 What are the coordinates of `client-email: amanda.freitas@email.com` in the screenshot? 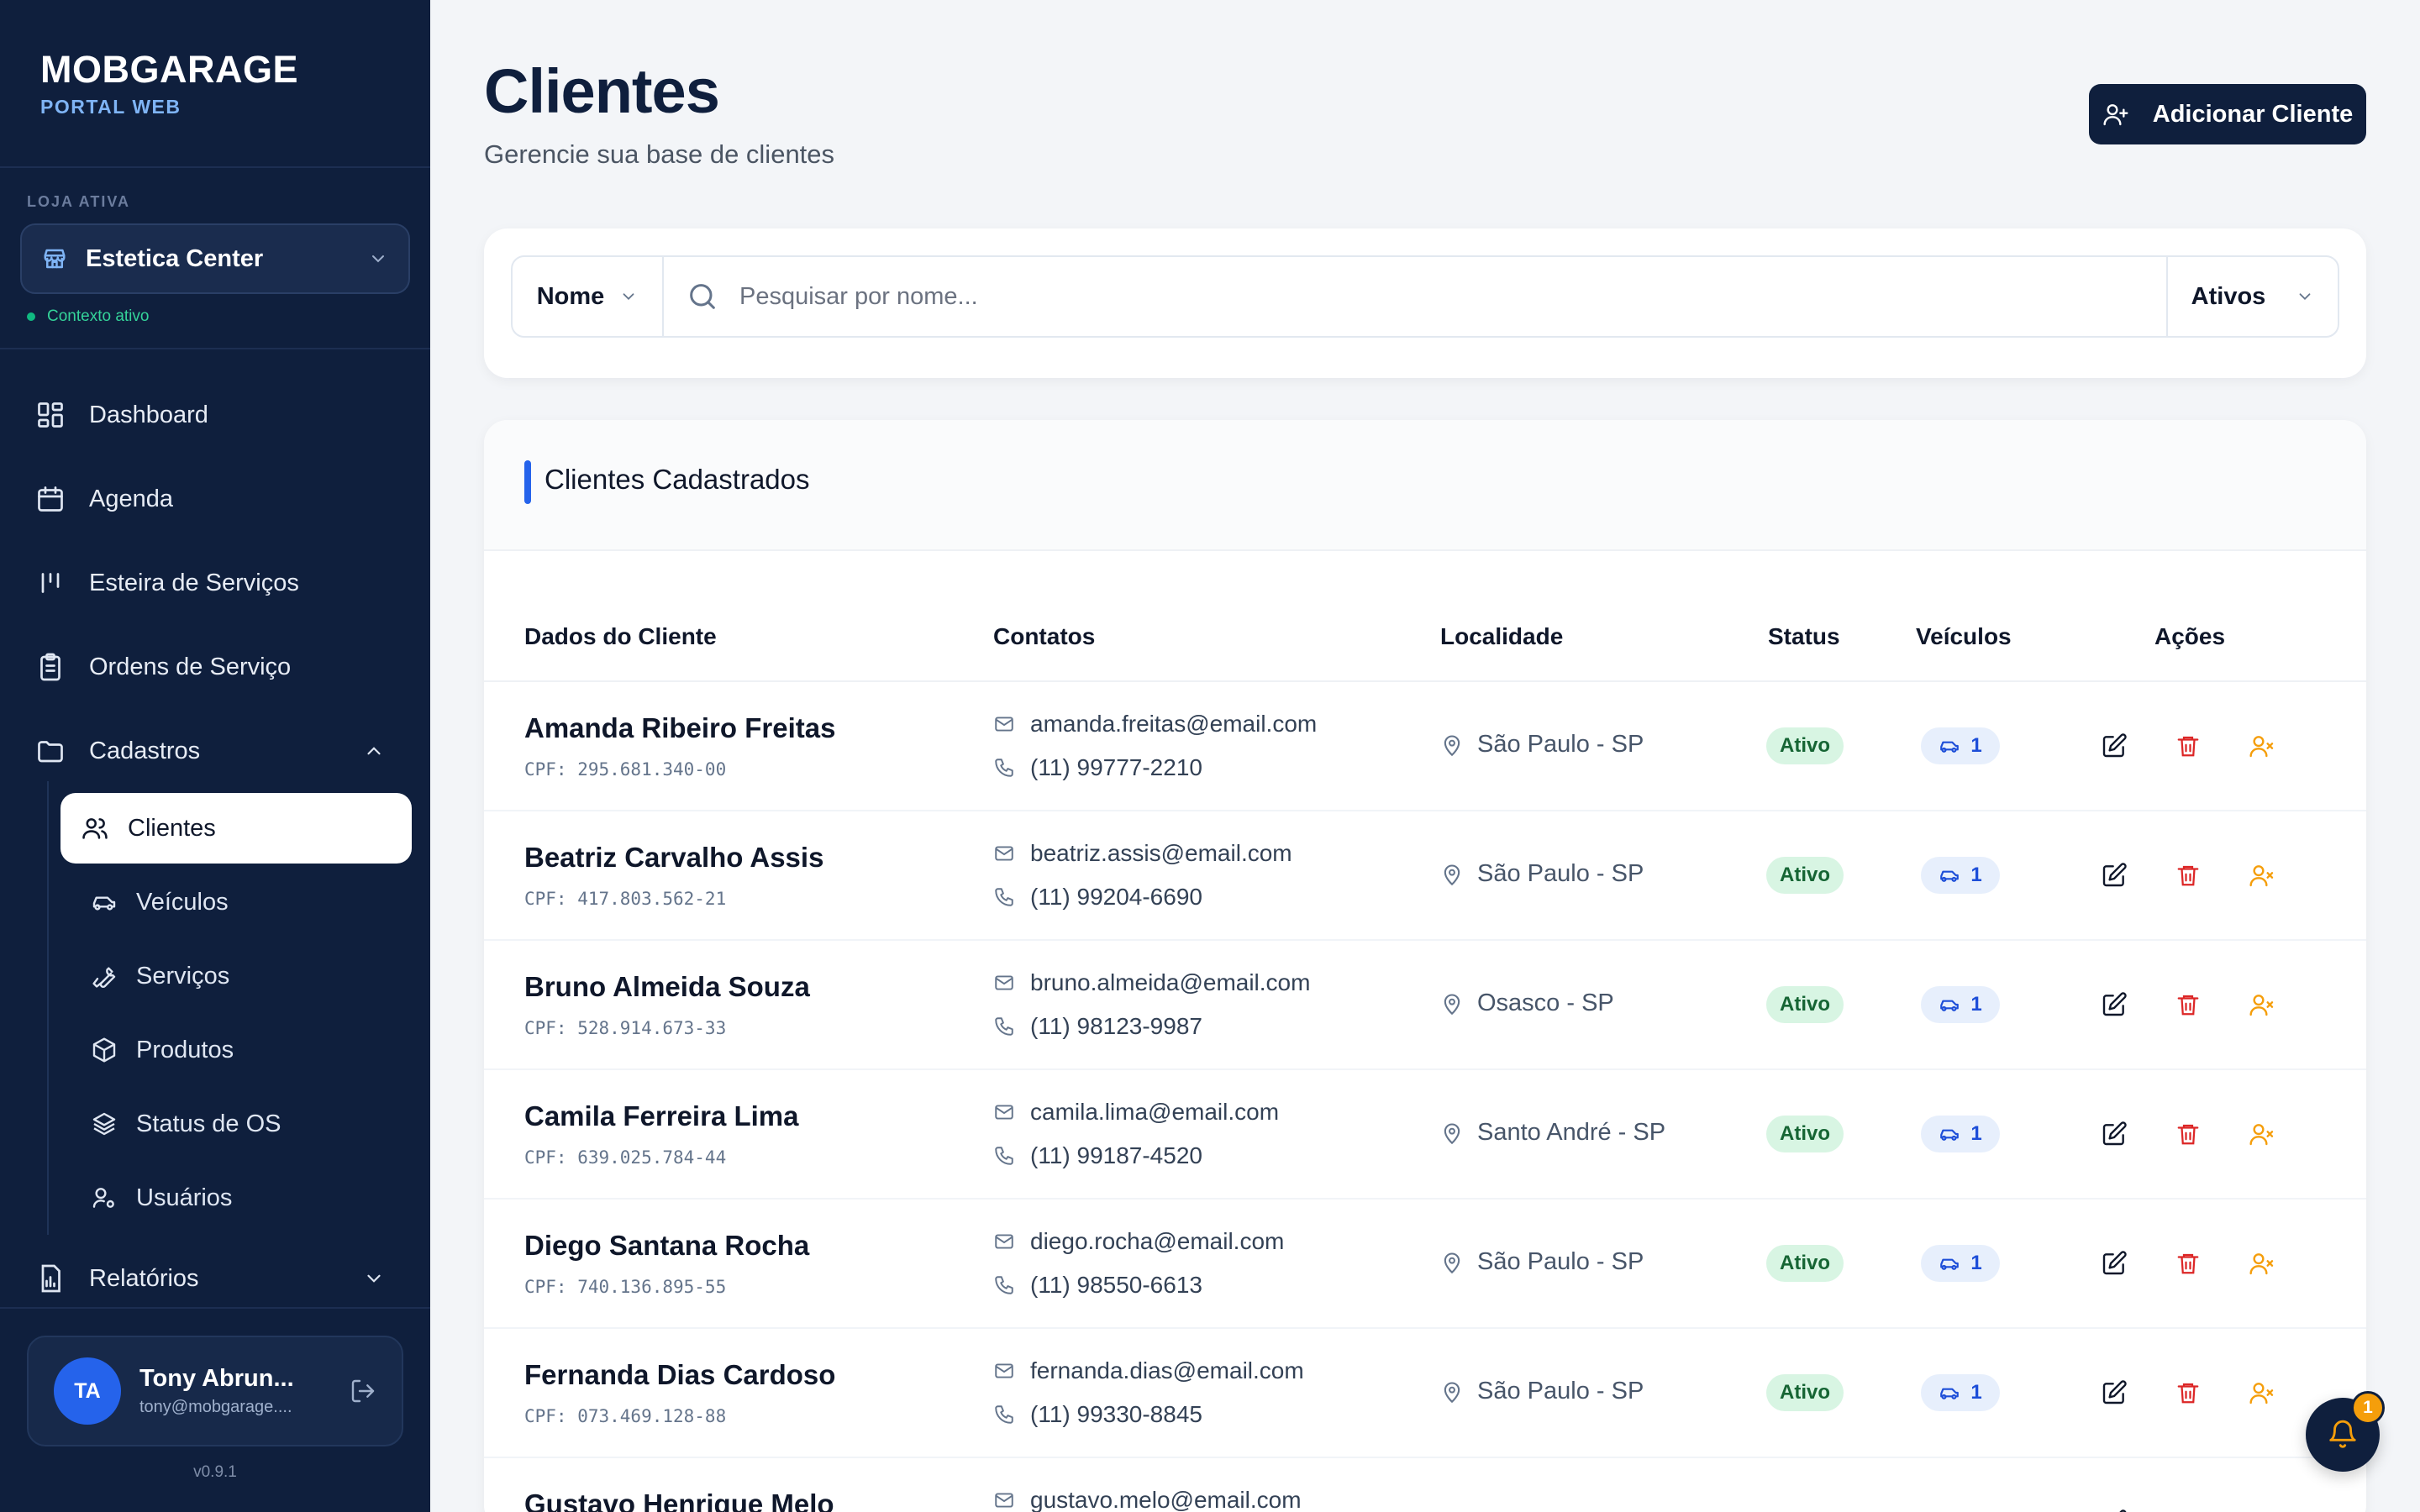 It's located at (1155, 724).